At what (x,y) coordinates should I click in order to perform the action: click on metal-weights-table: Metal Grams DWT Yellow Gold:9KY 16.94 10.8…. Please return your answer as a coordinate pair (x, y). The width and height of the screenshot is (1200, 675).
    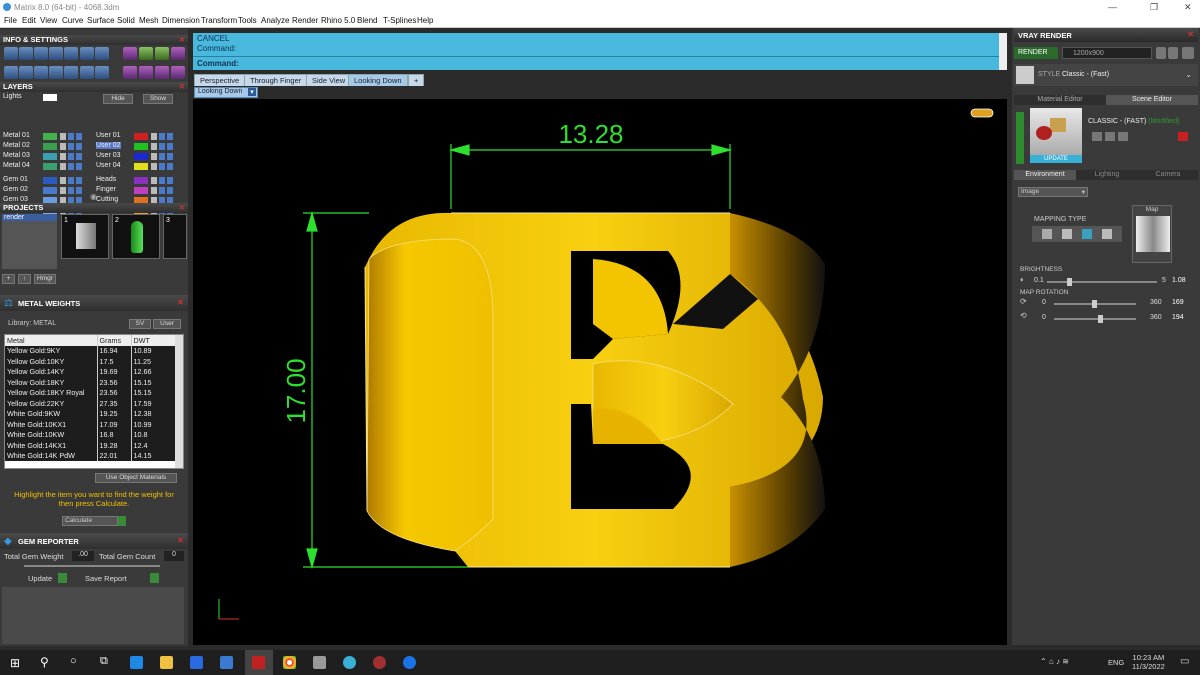
    Looking at the image, I should click on (94, 401).